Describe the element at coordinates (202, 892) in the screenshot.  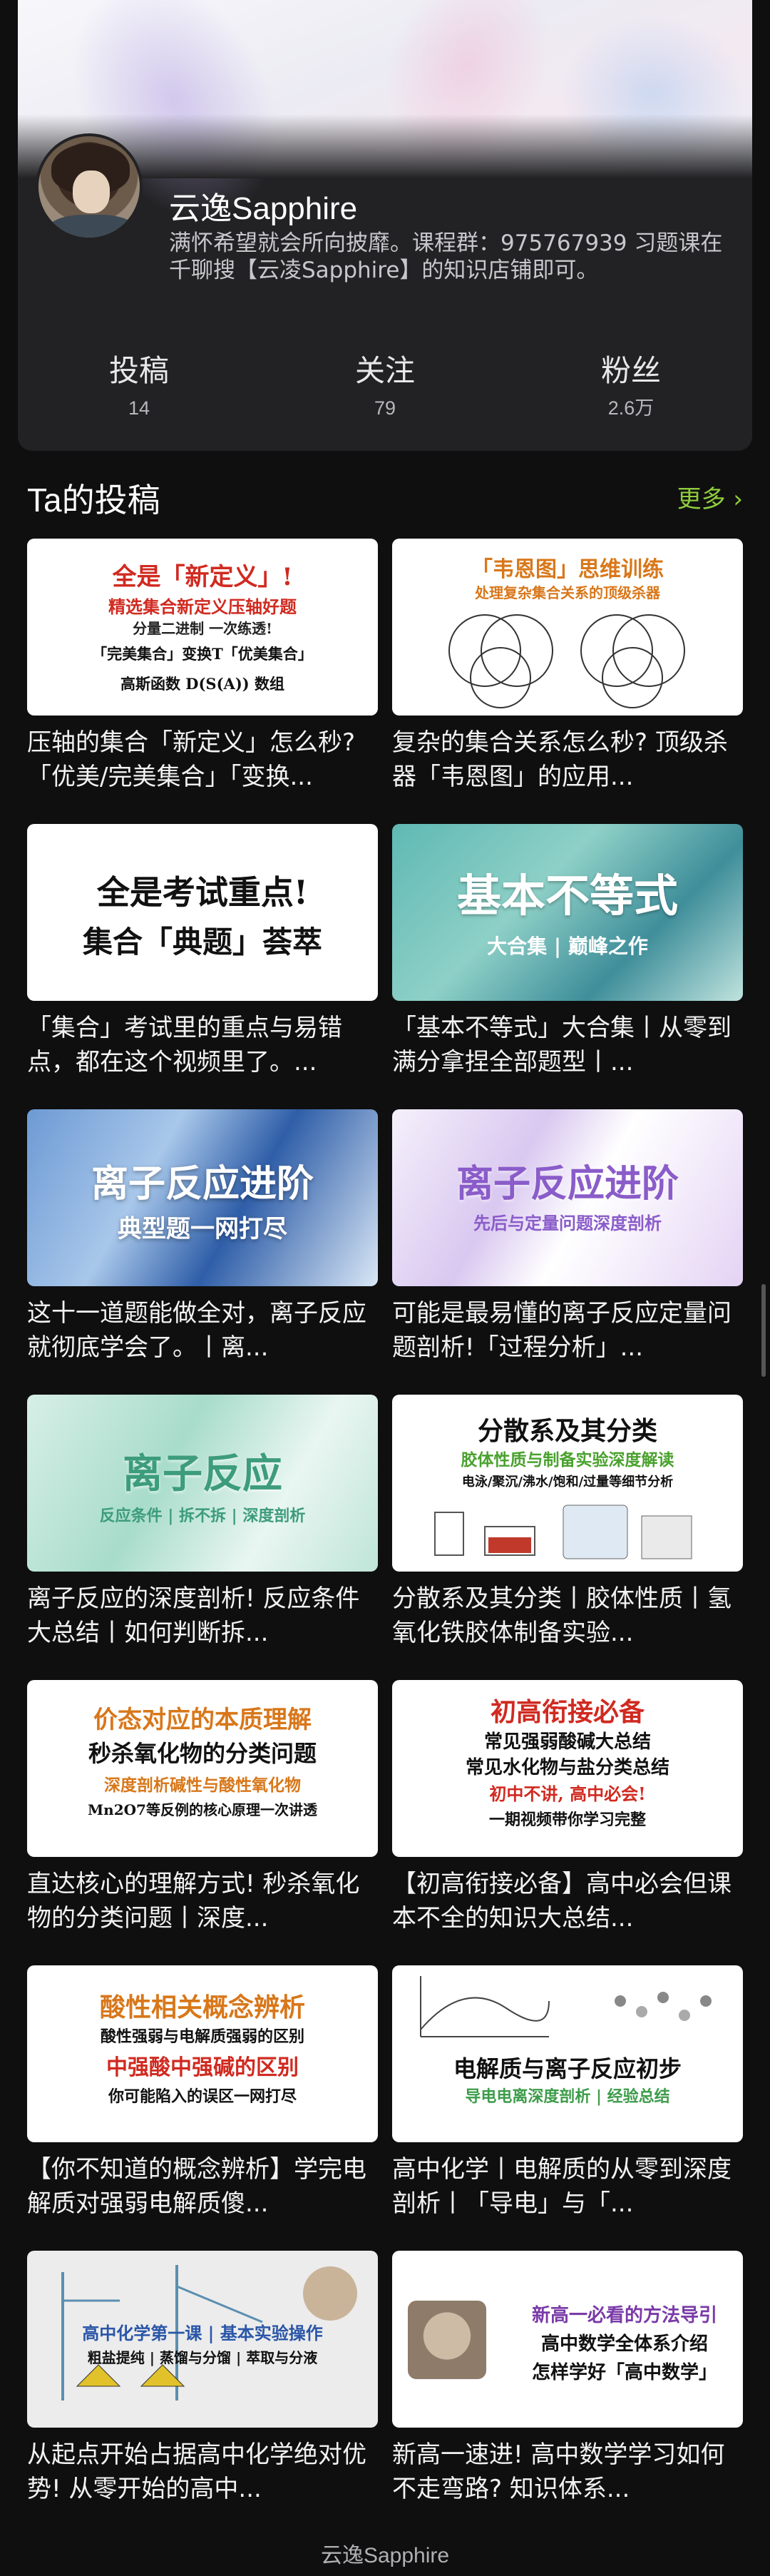
I see `thumb-line: 全是考试重点!` at that location.